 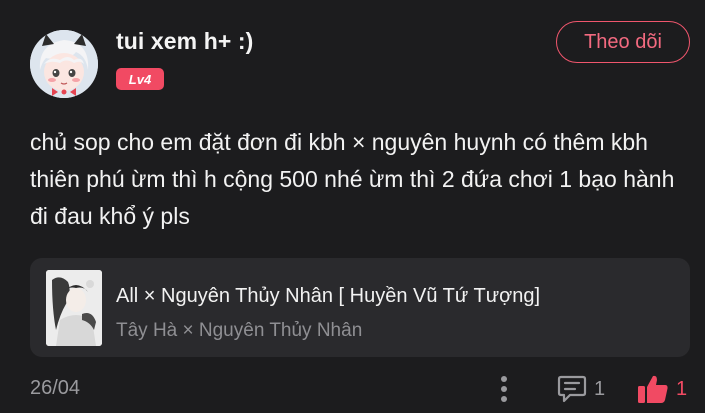 I want to click on story-subtitle: Tây Hà × Nguyên Thủy Nhân, so click(x=239, y=330).